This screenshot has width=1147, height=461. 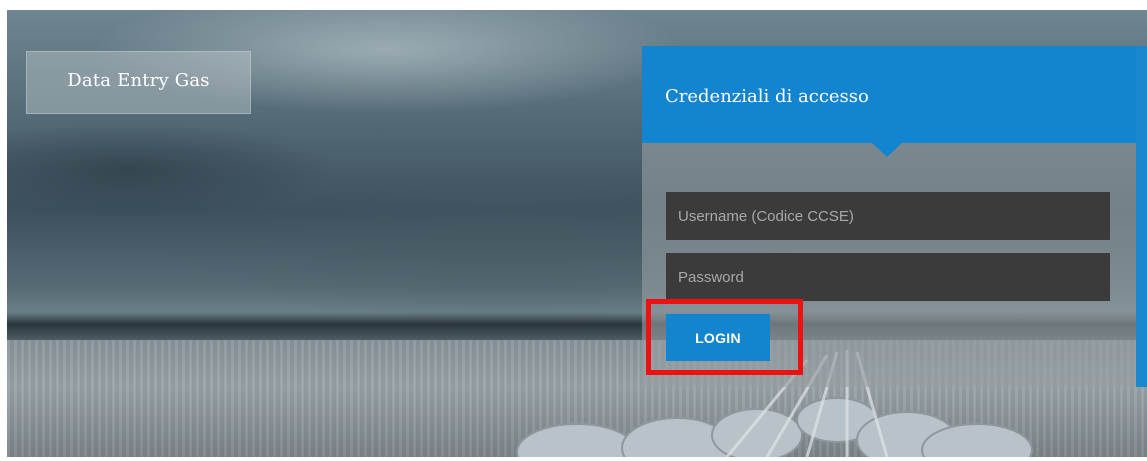 What do you see at coordinates (767, 96) in the screenshot?
I see `login-panel-title: Credenziali di accesso` at bounding box center [767, 96].